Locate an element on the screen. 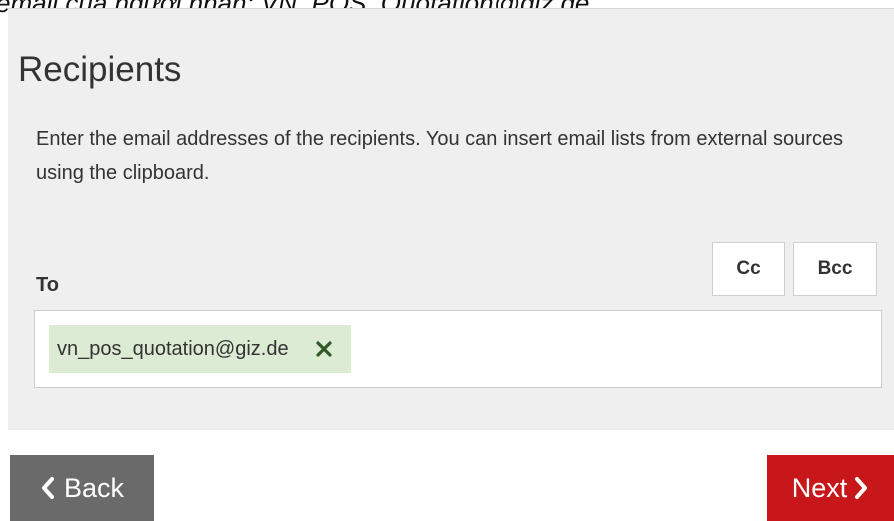 This screenshot has width=894, height=521. section-title: Recipients is located at coordinates (100, 69).